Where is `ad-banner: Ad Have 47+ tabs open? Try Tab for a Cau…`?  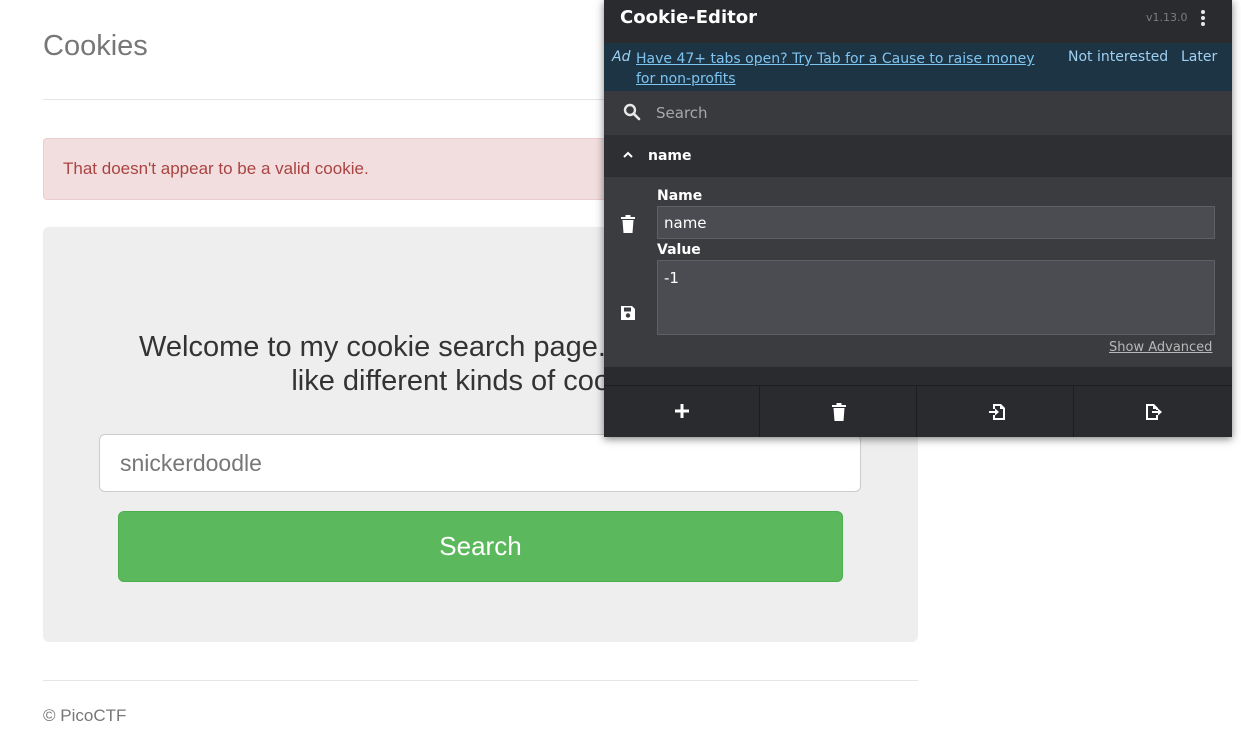 ad-banner: Ad Have 47+ tabs open? Try Tab for a Cau… is located at coordinates (918, 67).